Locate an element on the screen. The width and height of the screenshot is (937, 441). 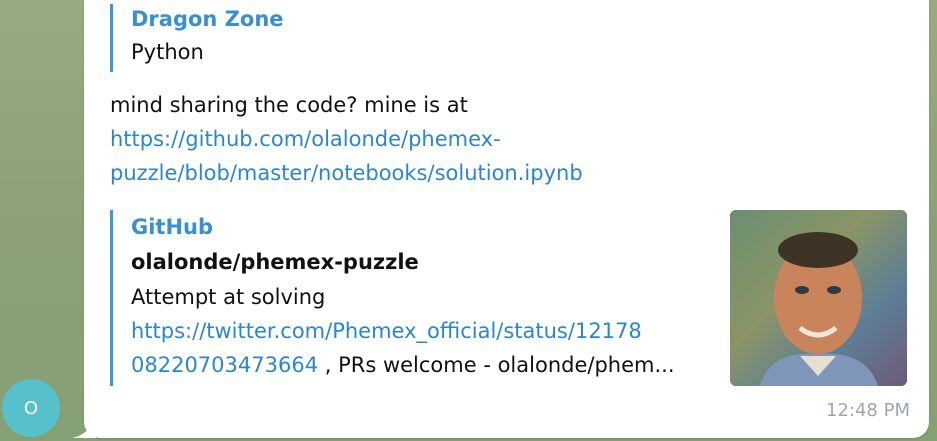
reply-author: Dragon Zone is located at coordinates (207, 19).